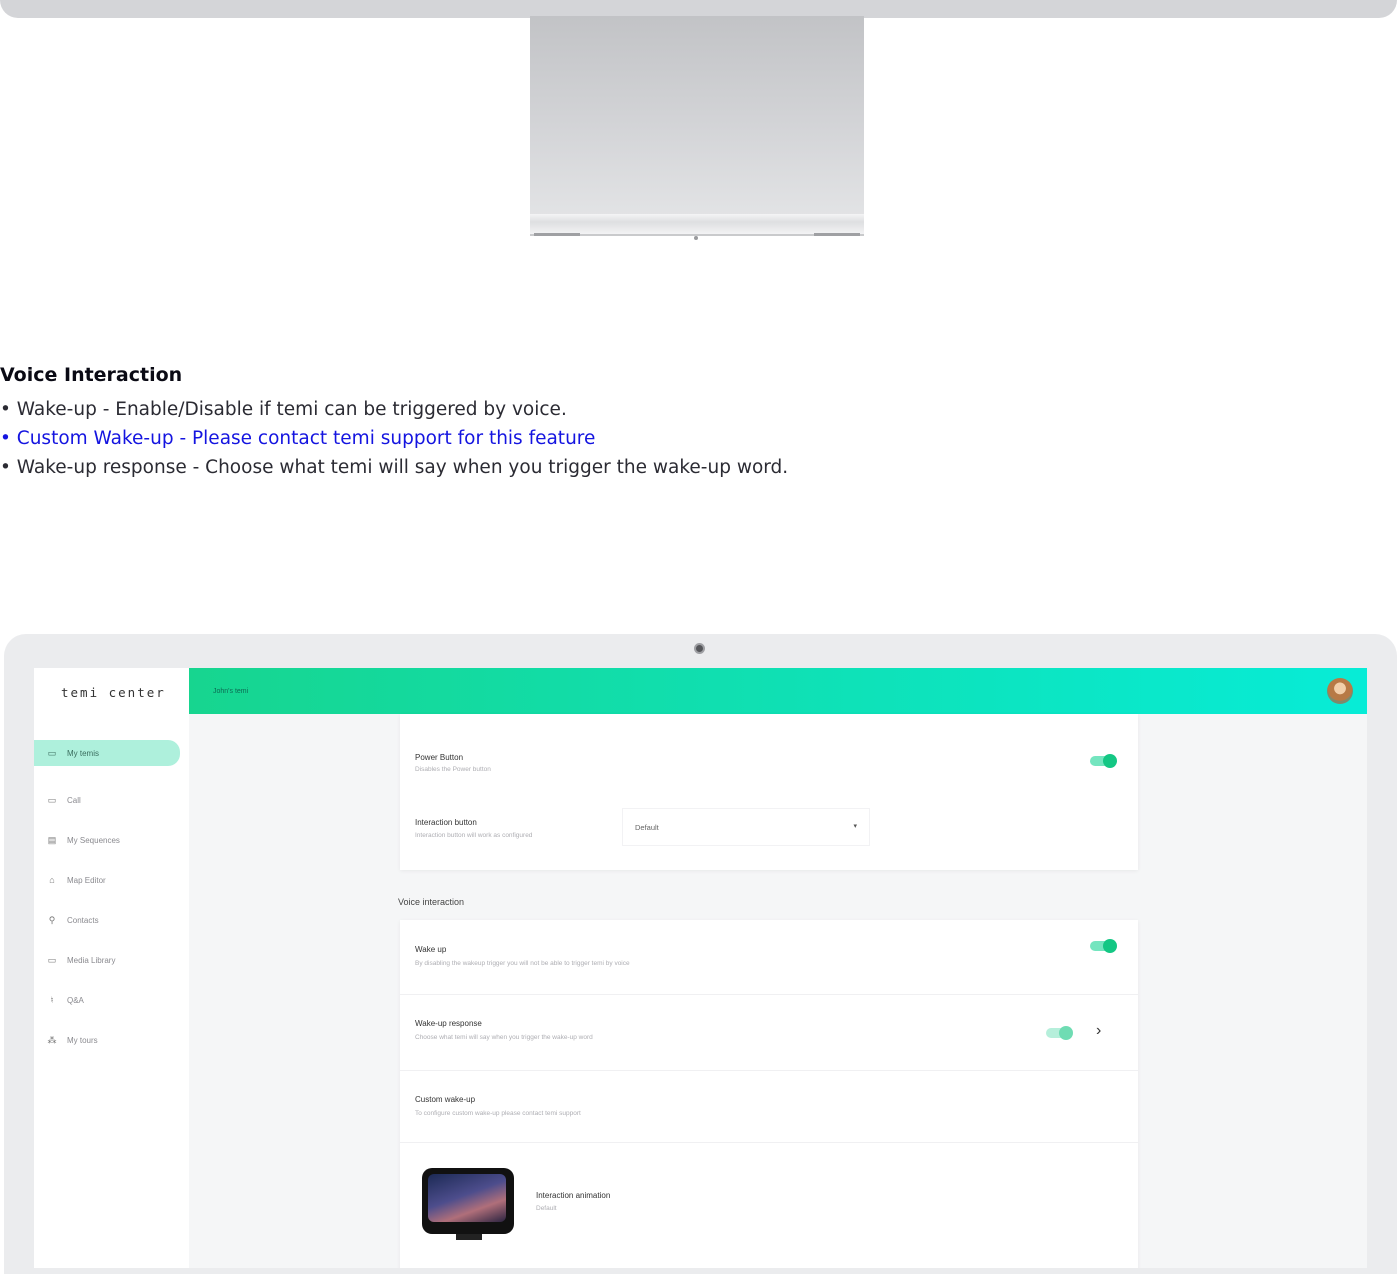  What do you see at coordinates (52, 999) in the screenshot?
I see `microphone-icon: ♮` at bounding box center [52, 999].